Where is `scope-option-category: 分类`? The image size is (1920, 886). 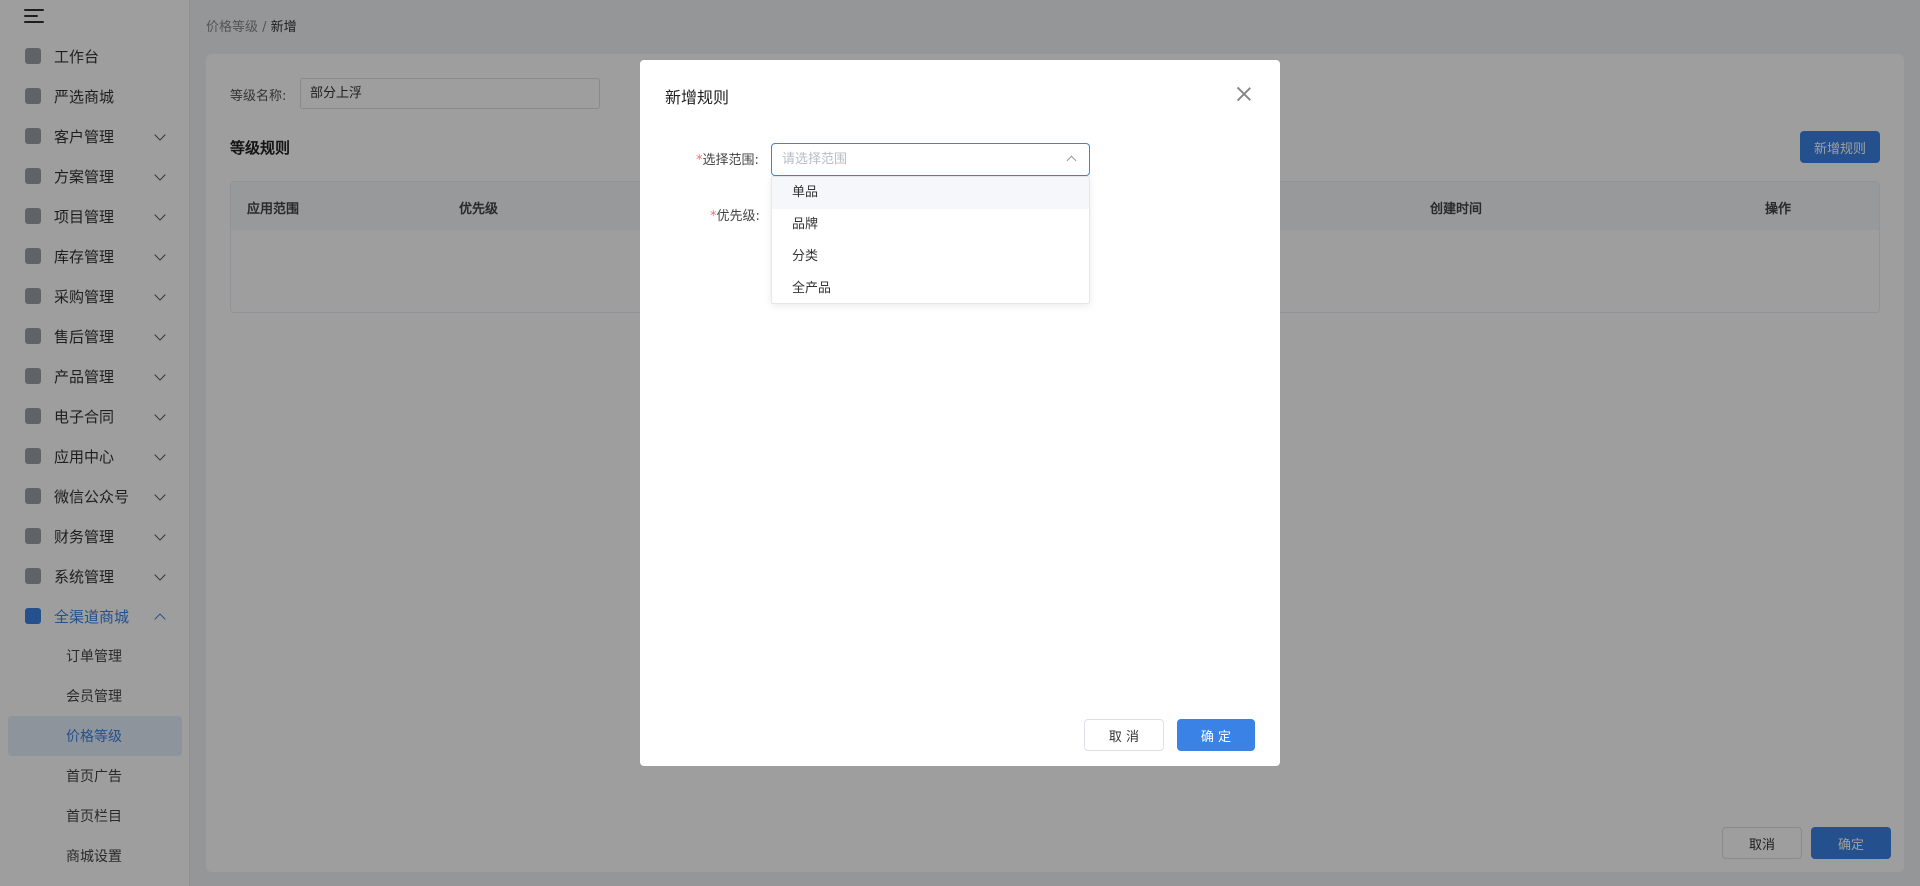 scope-option-category: 分类 is located at coordinates (930, 257).